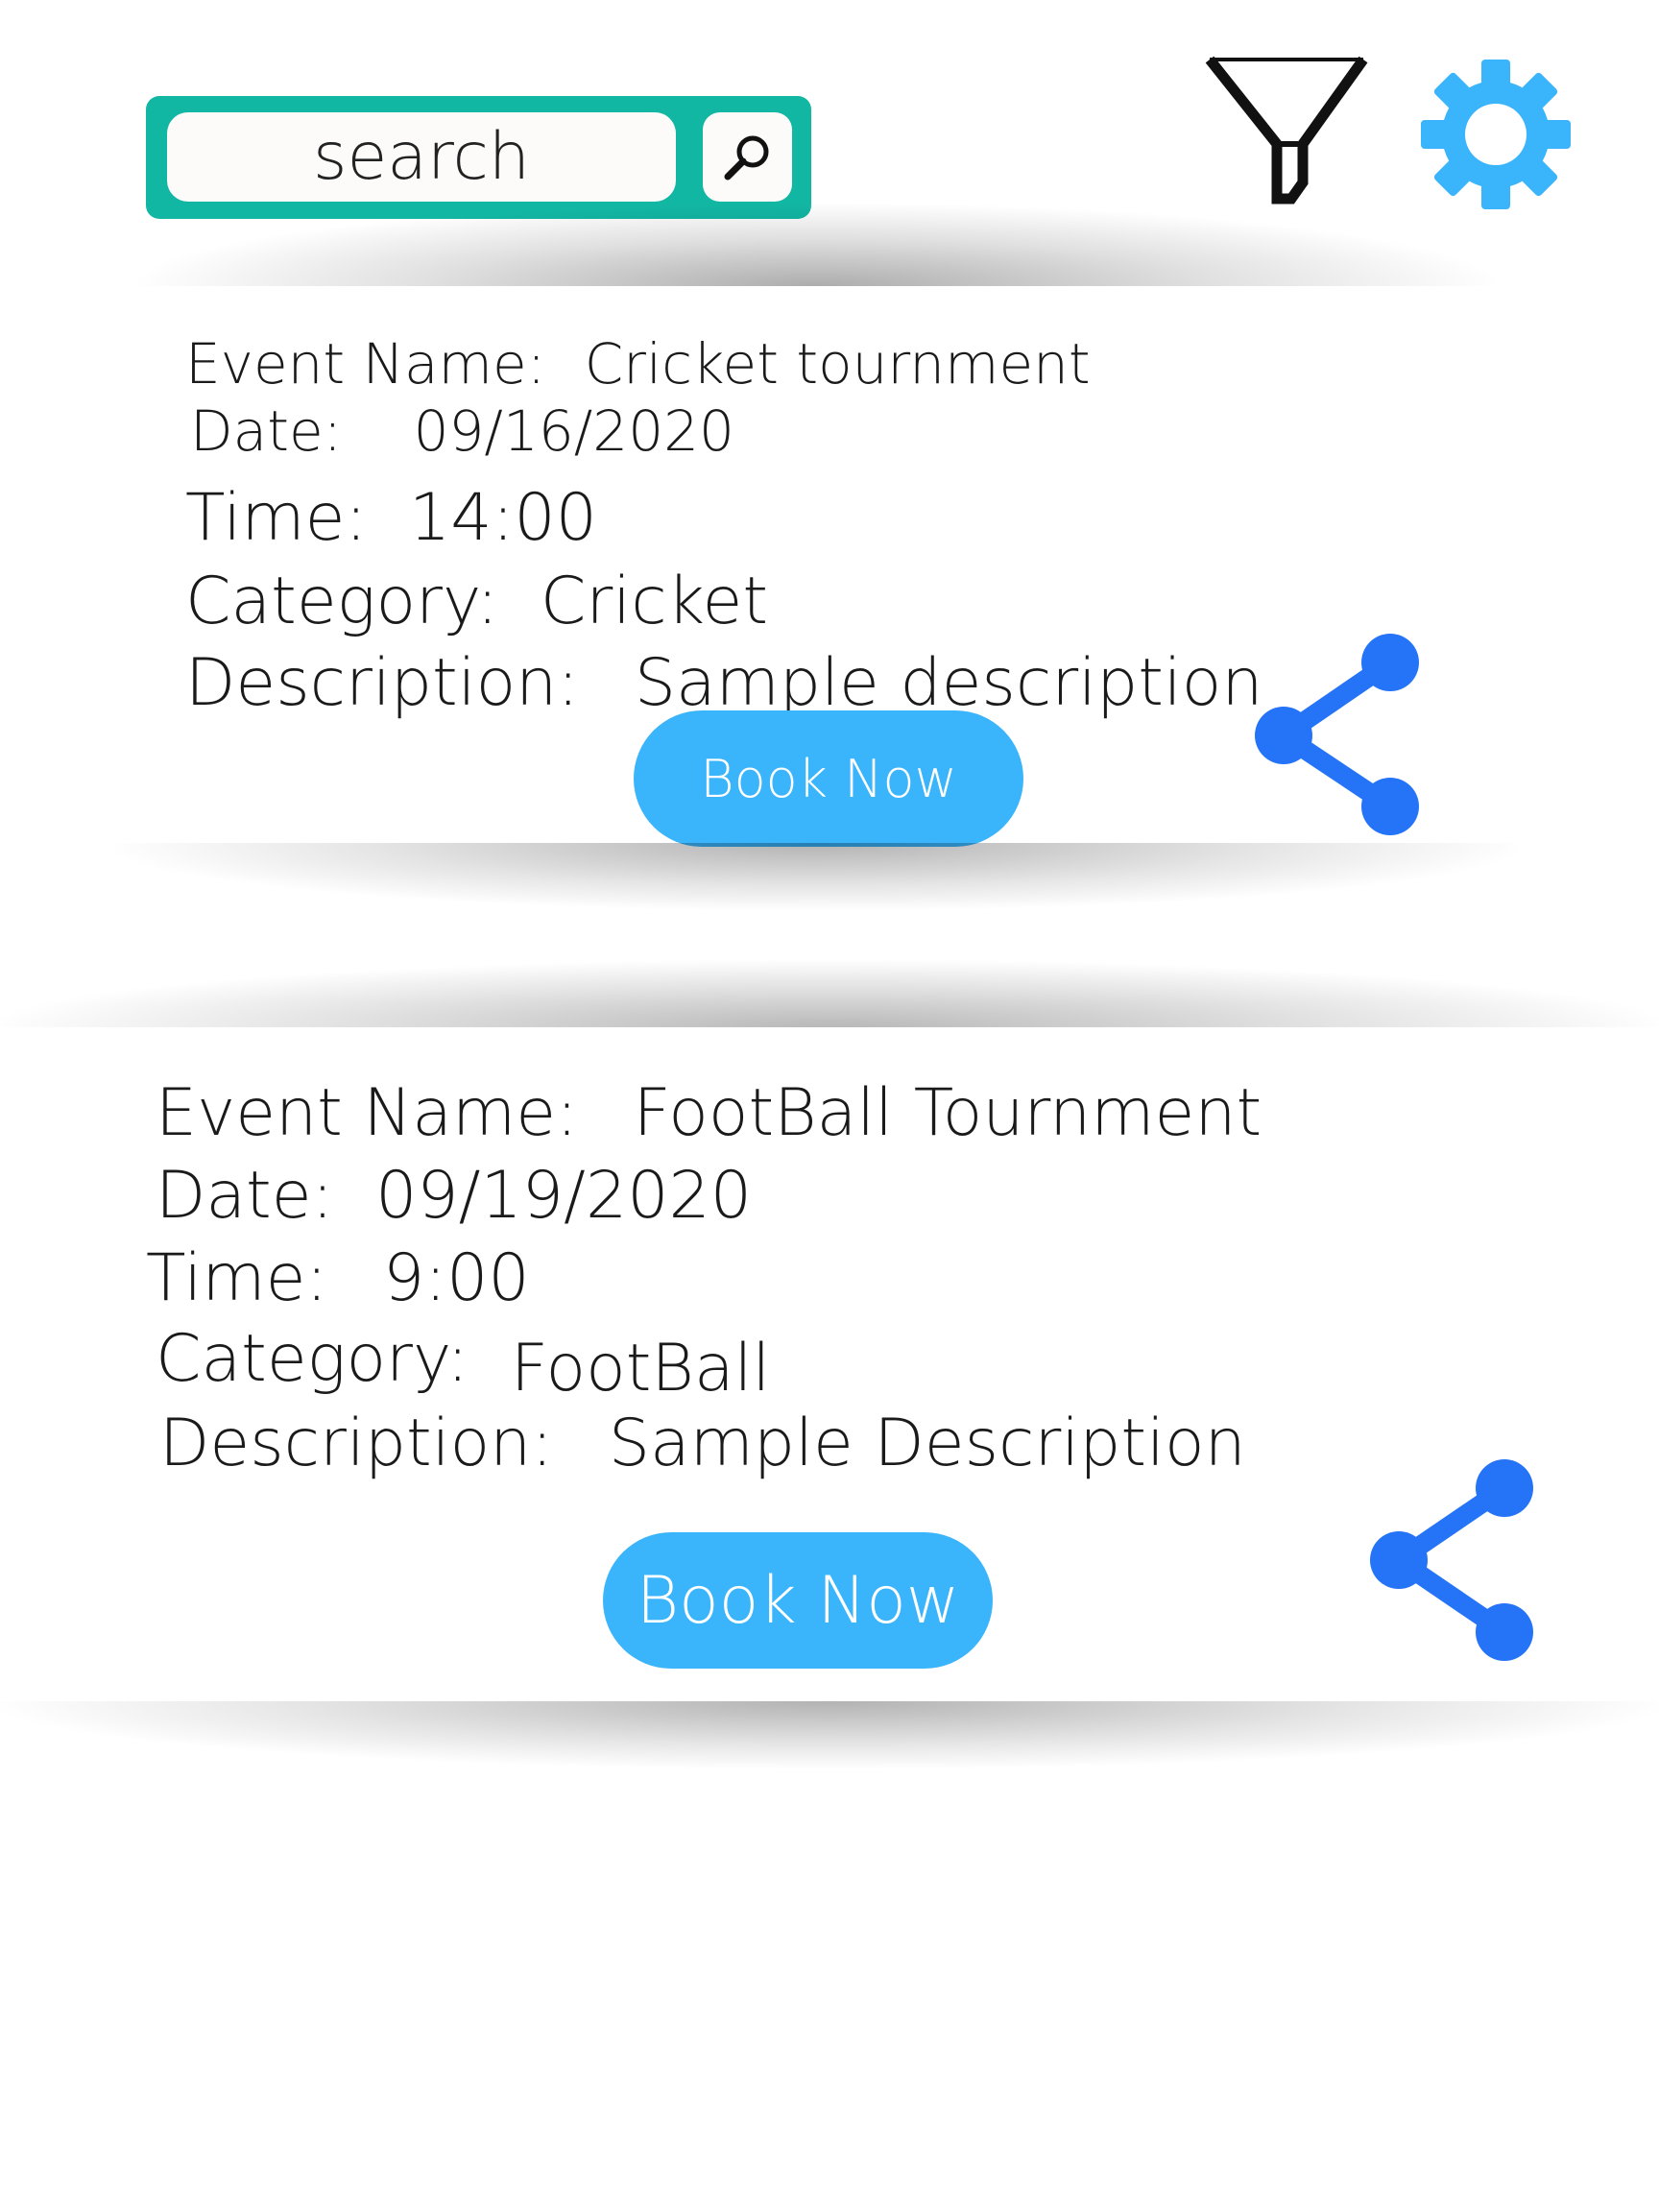 This screenshot has height=2212, width=1659. What do you see at coordinates (391, 518) in the screenshot?
I see `time-row: Time: 14:00` at bounding box center [391, 518].